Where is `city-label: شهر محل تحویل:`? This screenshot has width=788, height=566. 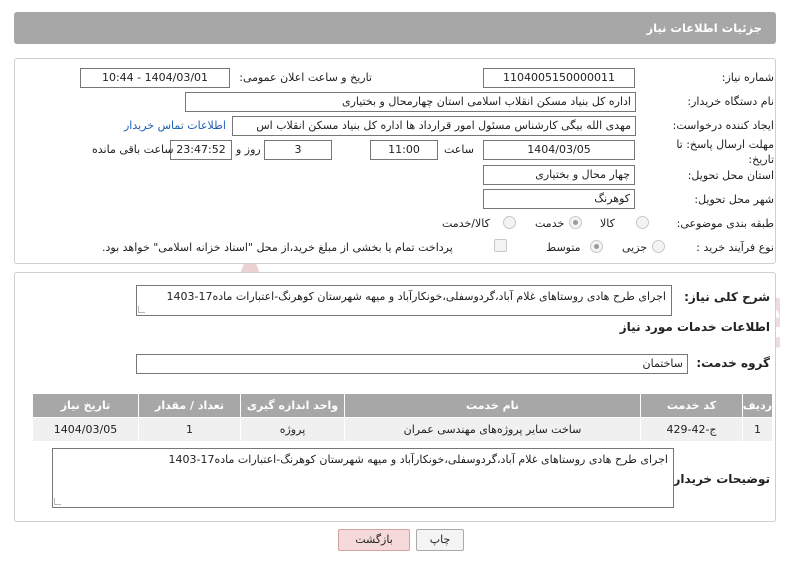 city-label: شهر محل تحویل: is located at coordinates (734, 199).